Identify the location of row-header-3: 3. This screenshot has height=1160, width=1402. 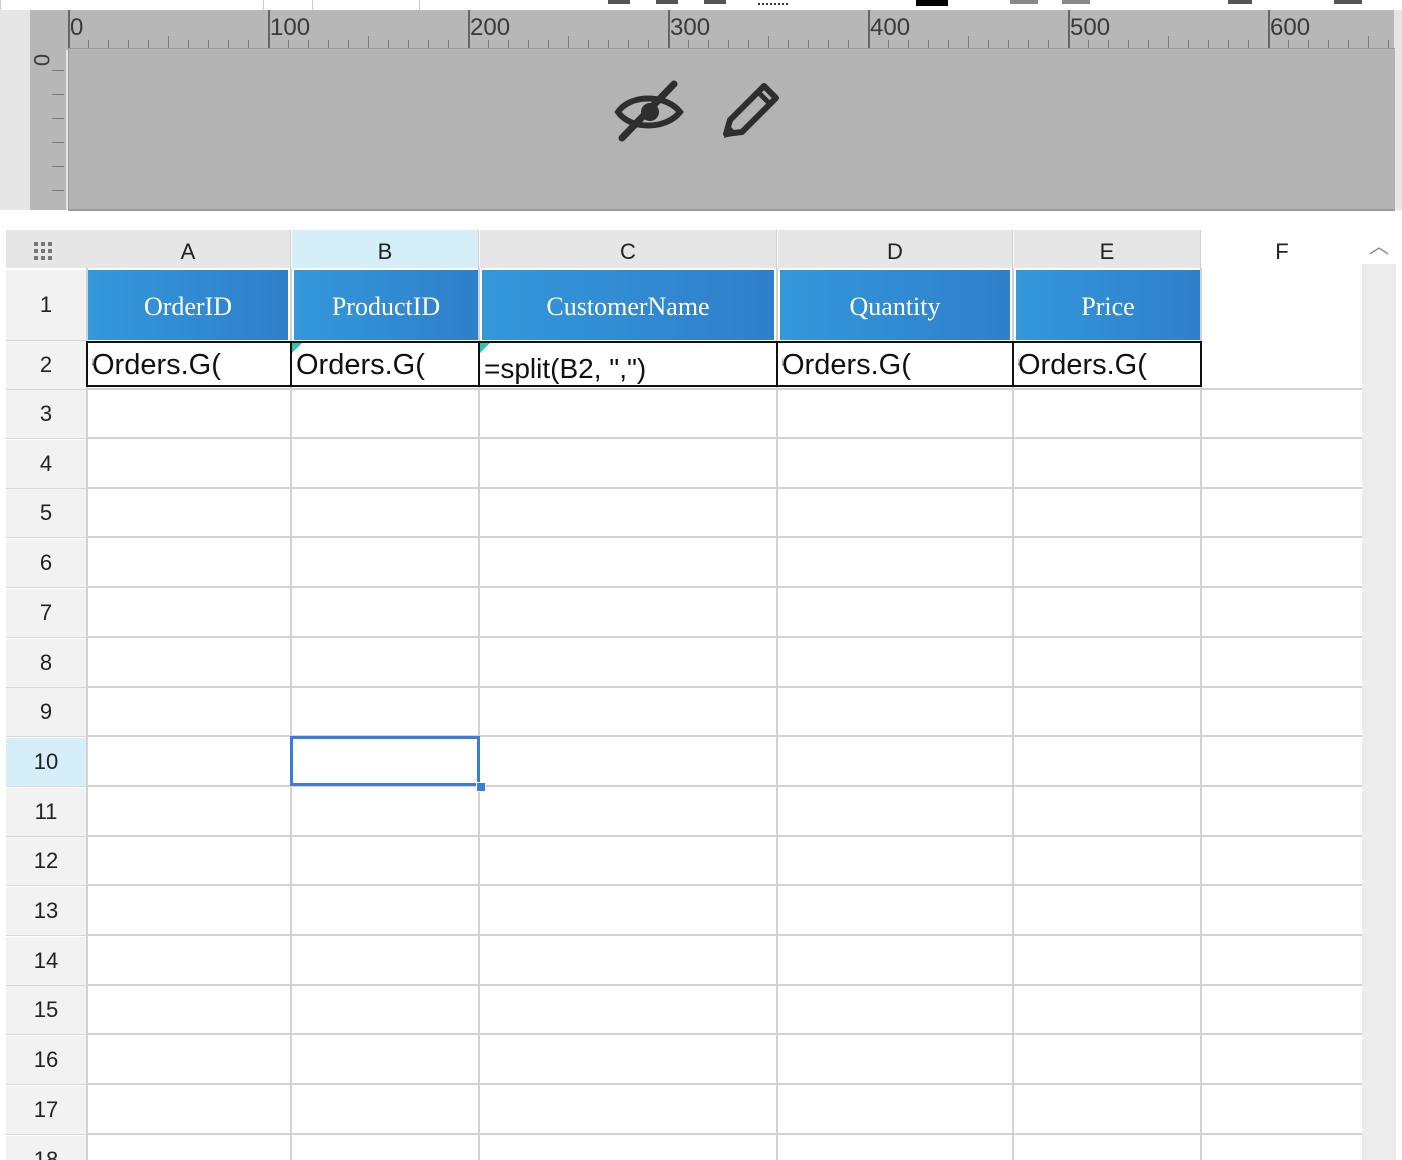
(46, 414).